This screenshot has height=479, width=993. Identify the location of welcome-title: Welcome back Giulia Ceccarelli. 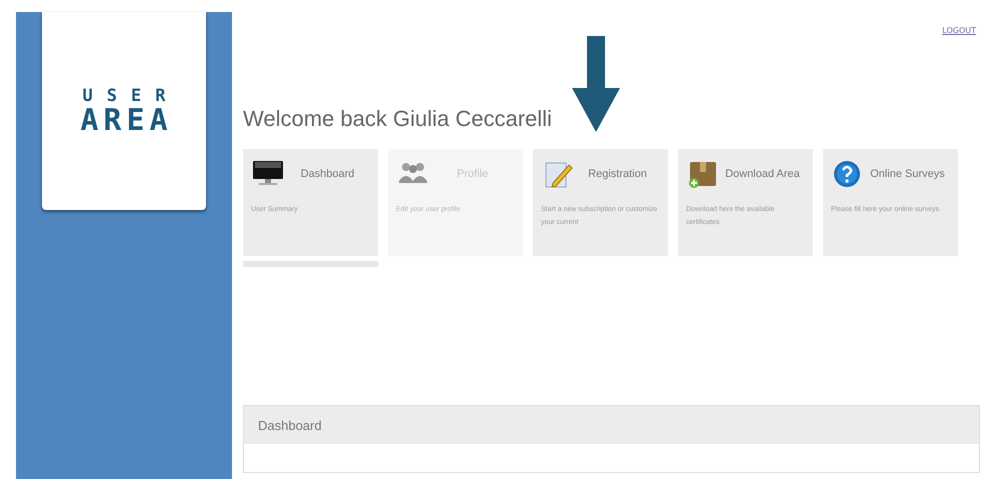
(398, 119).